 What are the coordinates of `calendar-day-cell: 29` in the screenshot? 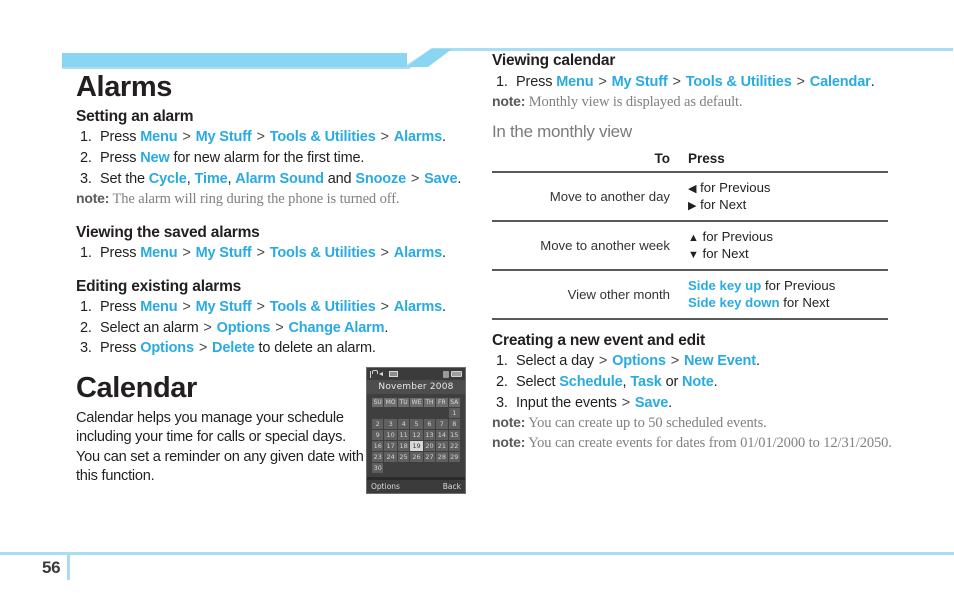 It's located at (454, 457).